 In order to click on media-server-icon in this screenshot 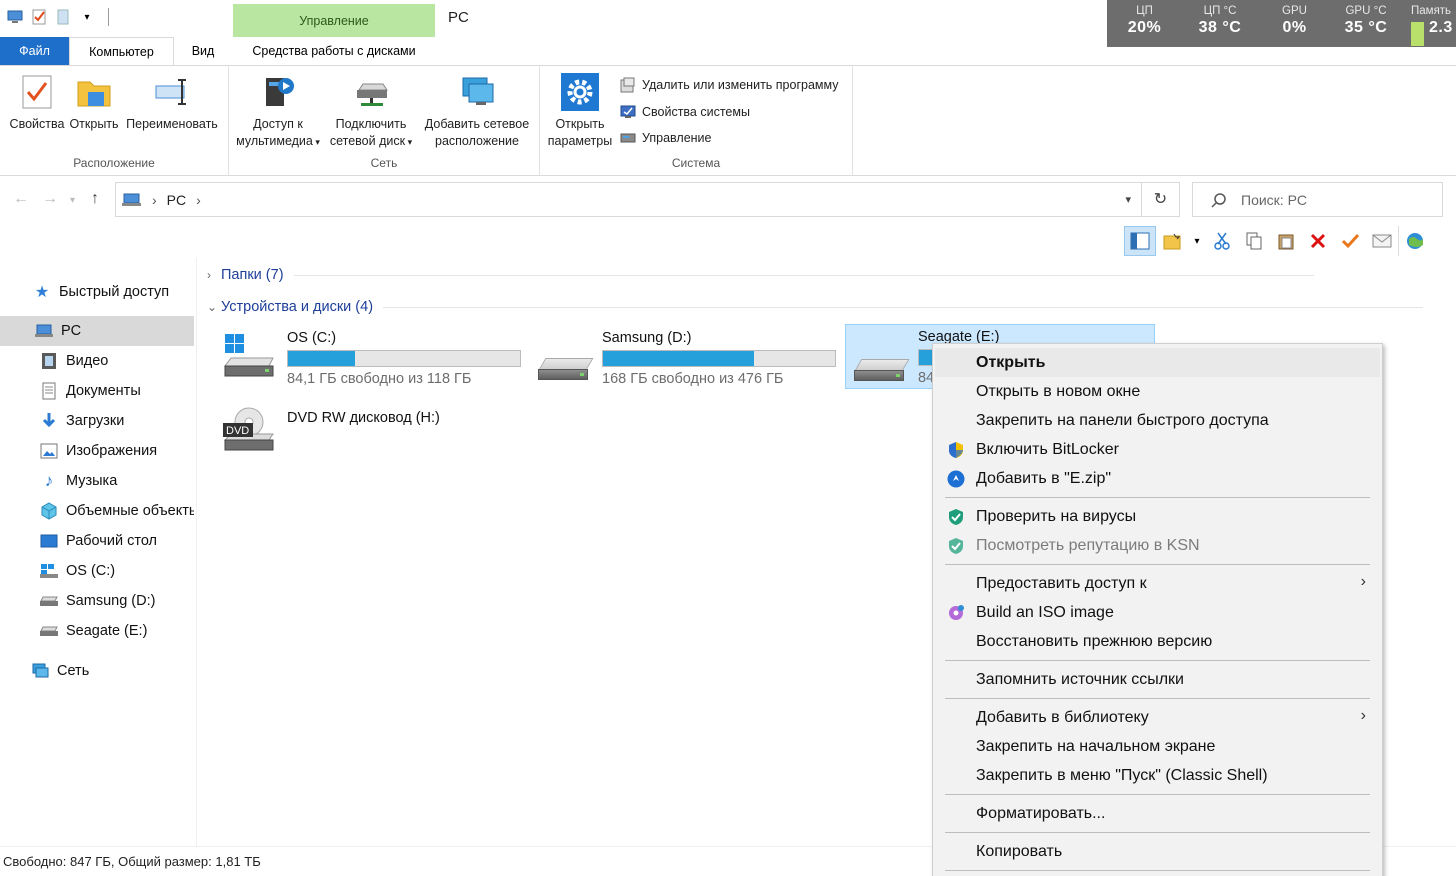, I will do `click(278, 92)`.